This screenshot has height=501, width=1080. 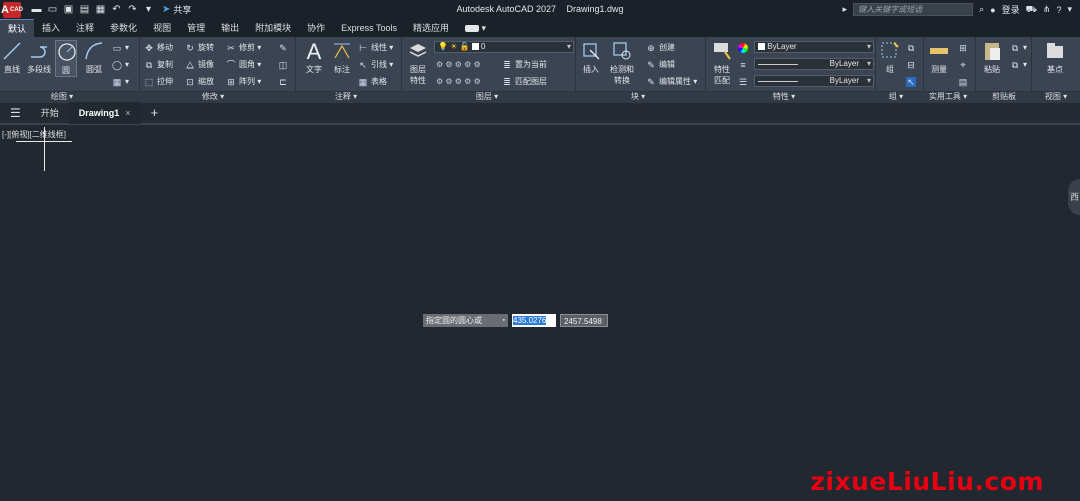 I want to click on share-button: ➤ 共享, so click(x=176, y=9).